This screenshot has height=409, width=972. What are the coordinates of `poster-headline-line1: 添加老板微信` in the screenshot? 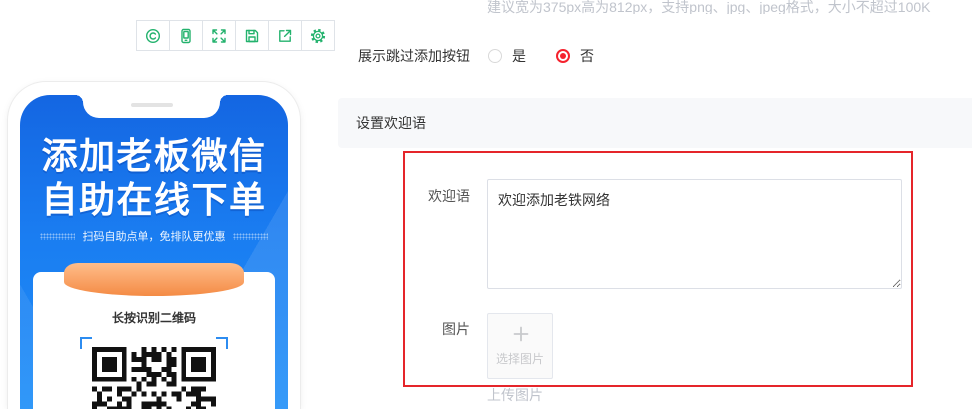 It's located at (154, 155).